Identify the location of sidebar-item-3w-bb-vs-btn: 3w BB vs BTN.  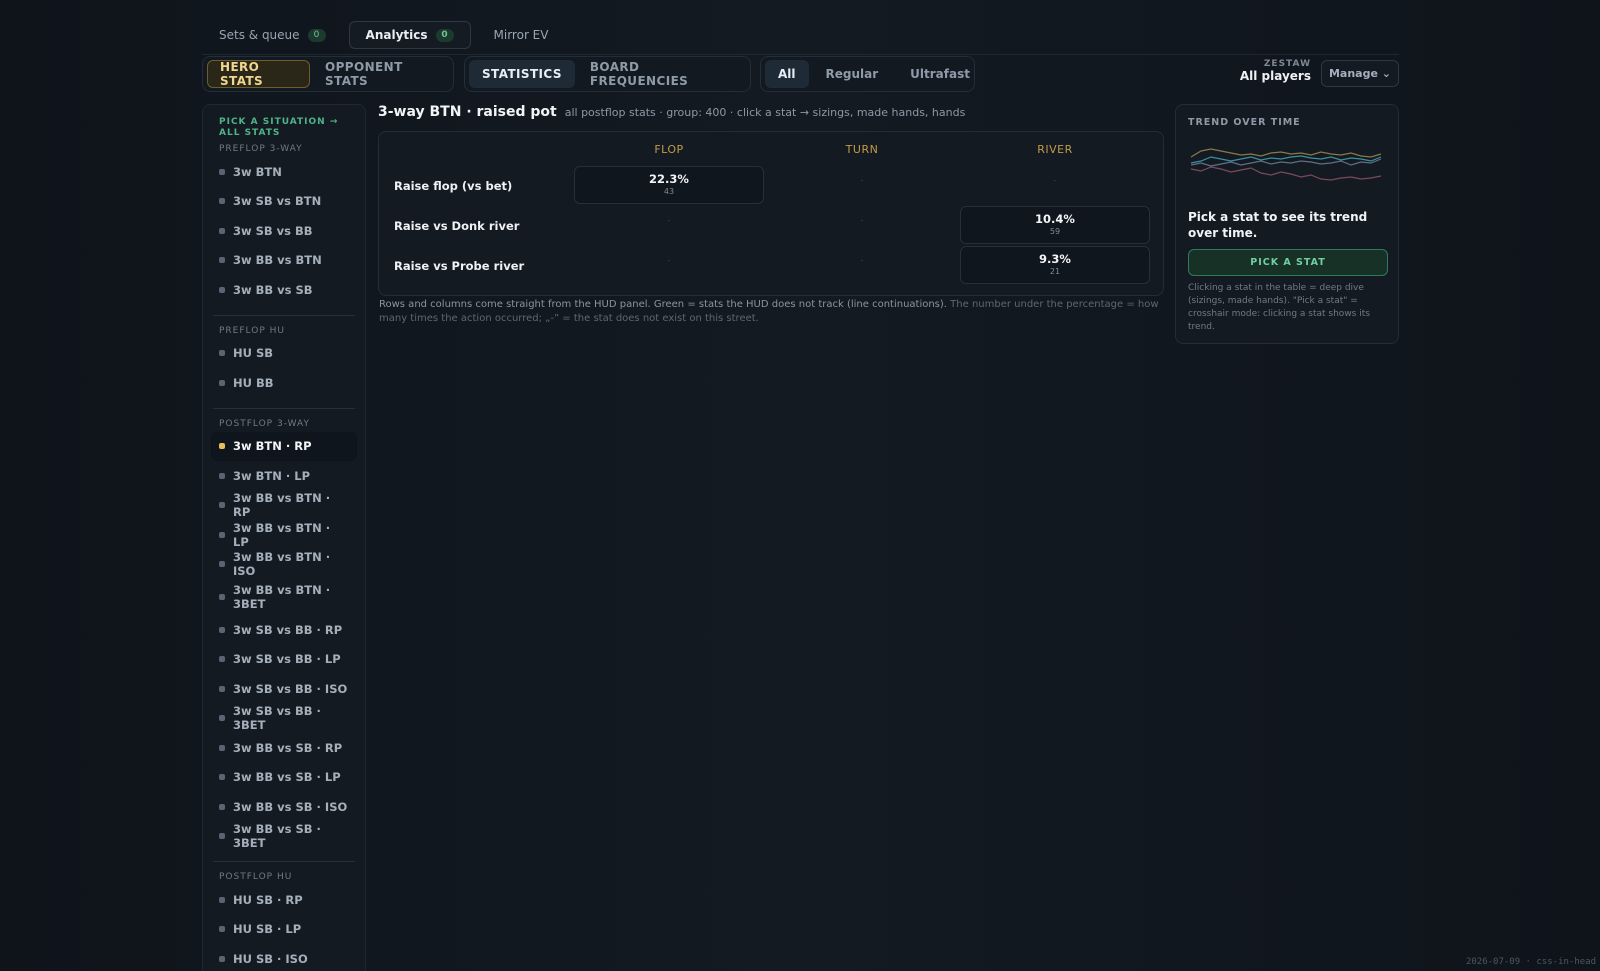
(284, 261).